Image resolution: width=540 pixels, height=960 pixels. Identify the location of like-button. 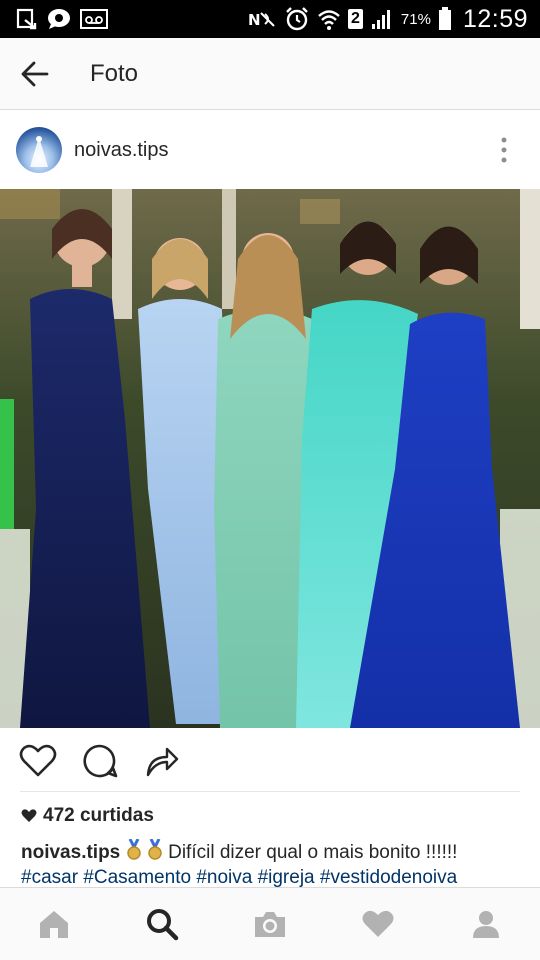
(38, 761).